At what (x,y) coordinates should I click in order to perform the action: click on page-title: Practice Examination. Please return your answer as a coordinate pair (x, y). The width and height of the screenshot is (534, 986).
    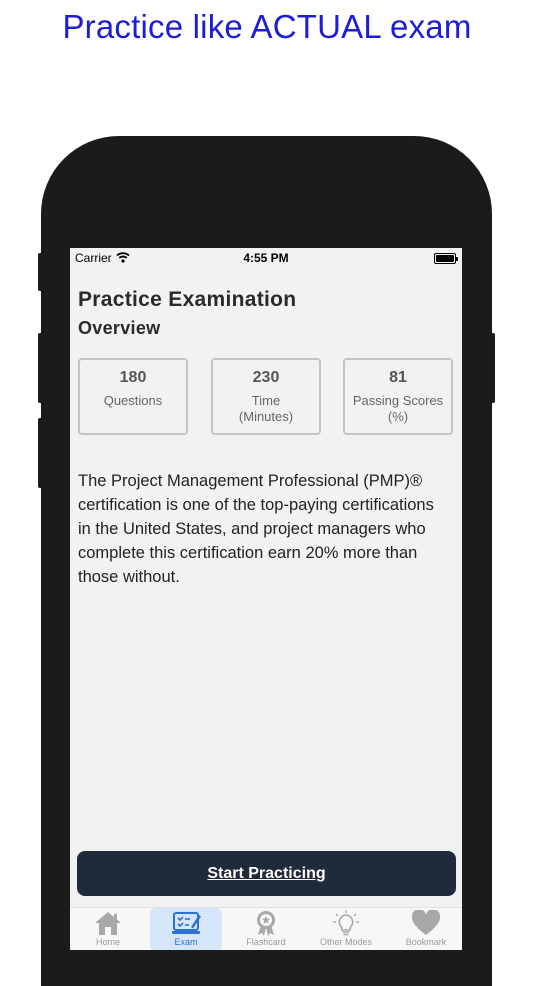
    Looking at the image, I should click on (187, 299).